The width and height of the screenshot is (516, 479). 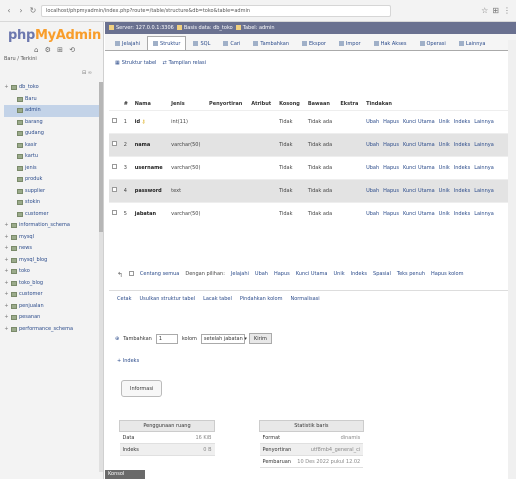 What do you see at coordinates (472, 43) in the screenshot?
I see `tab-lainnya: Lainnya` at bounding box center [472, 43].